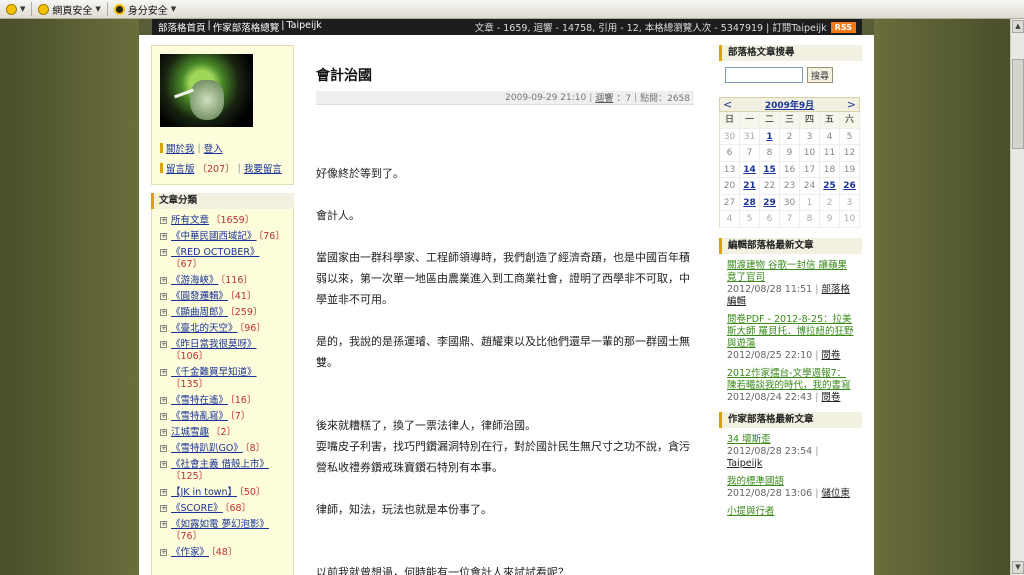 This screenshot has height=575, width=1024. I want to click on category-link: 《雪特趴趴GO》, so click(207, 448).